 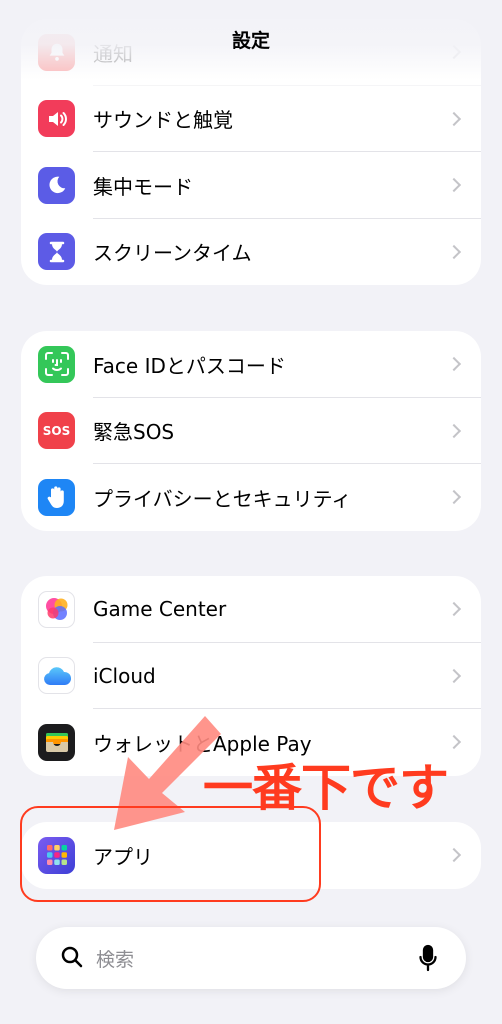 I want to click on settings-row-label: サウンドと触覚, so click(x=163, y=120).